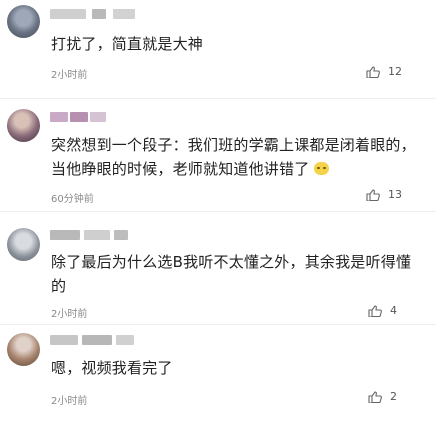  I want to click on like-button: 12, so click(384, 71).